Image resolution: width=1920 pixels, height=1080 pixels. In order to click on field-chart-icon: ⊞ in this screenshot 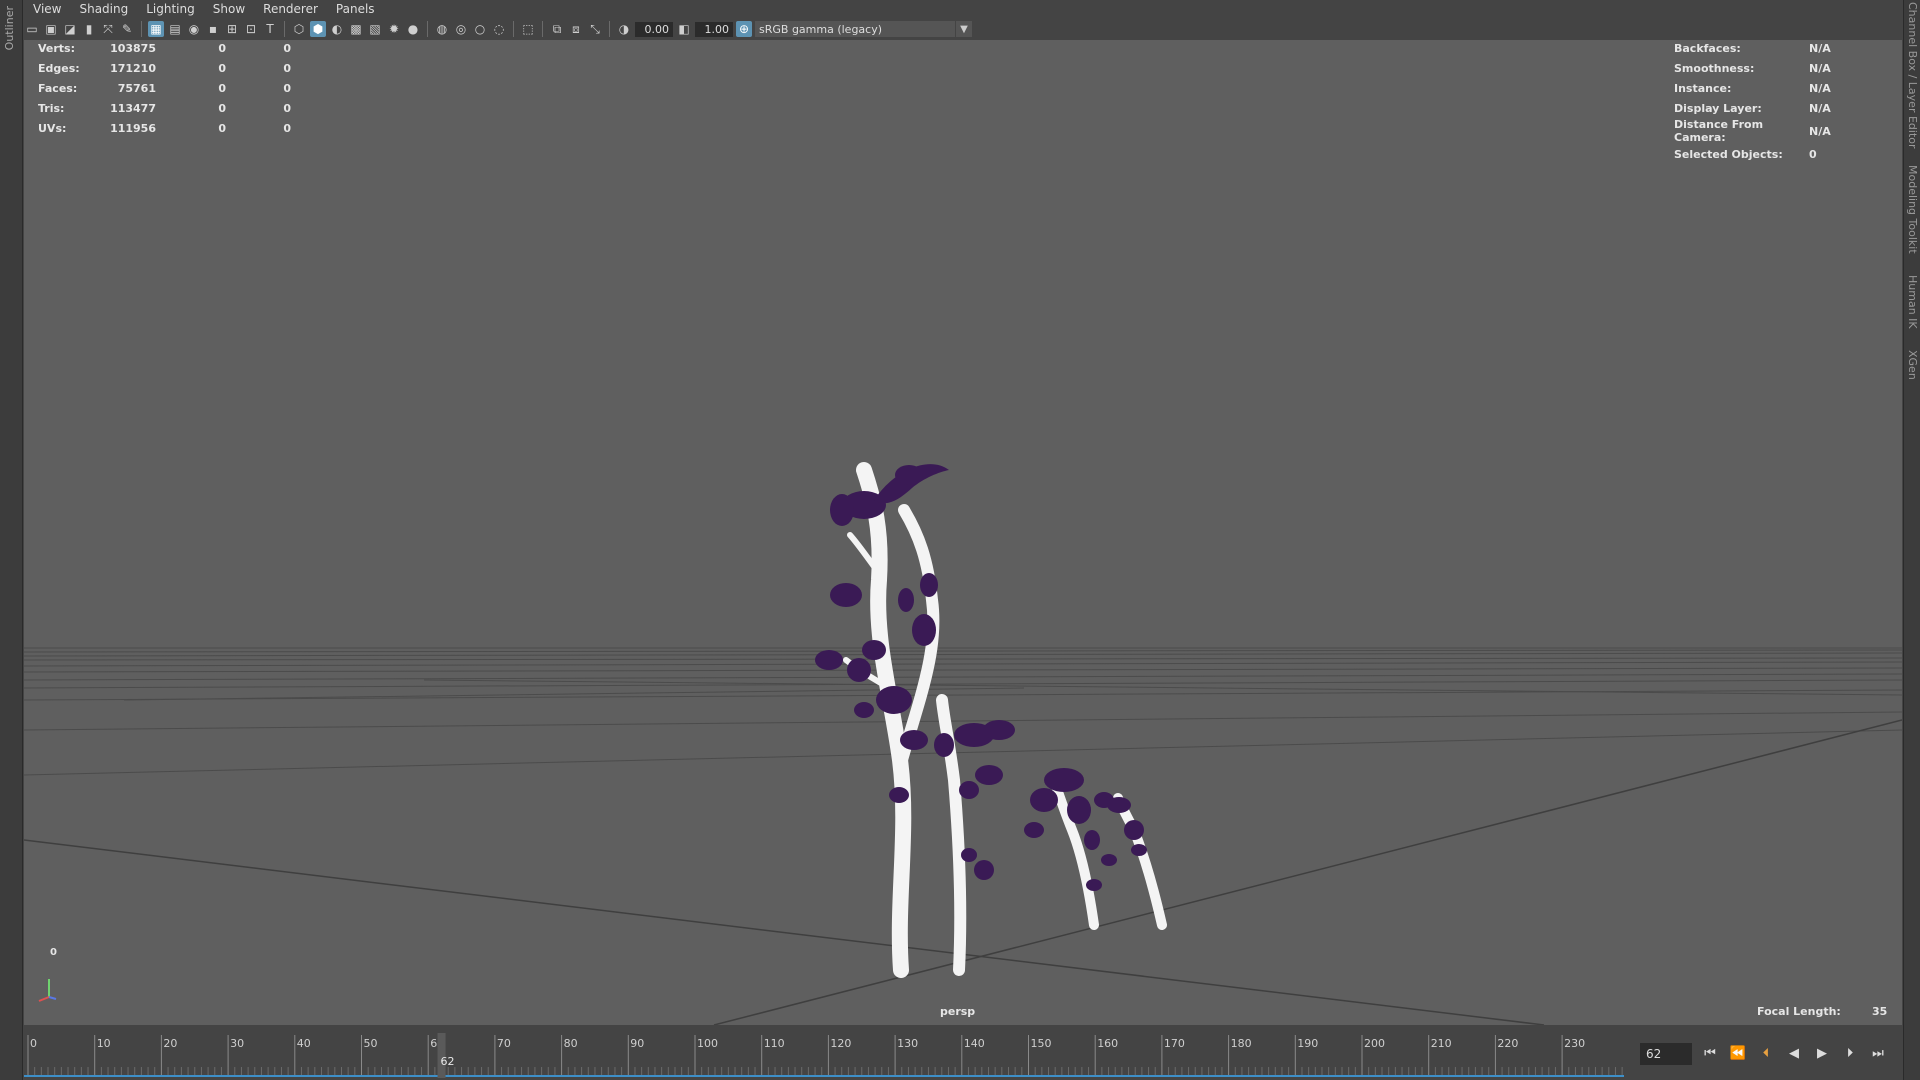, I will do `click(232, 29)`.